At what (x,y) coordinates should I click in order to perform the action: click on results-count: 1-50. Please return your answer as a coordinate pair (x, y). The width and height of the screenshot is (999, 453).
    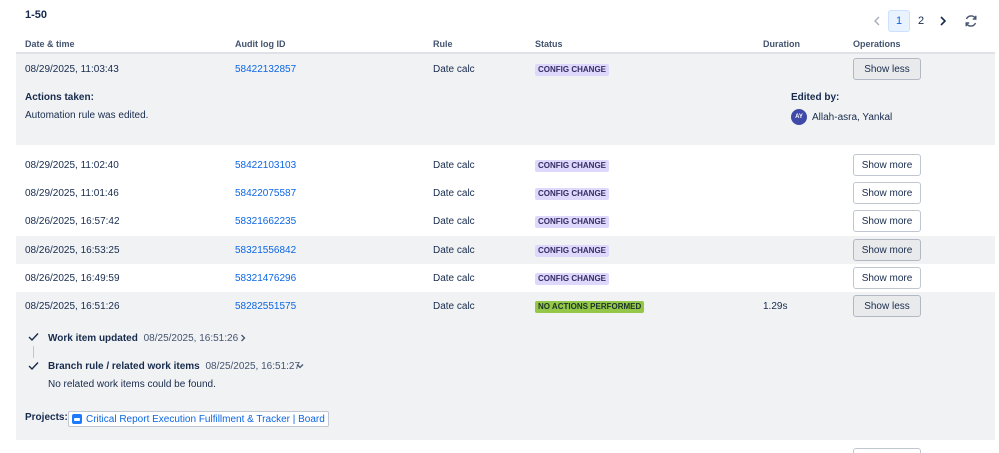
    Looking at the image, I should click on (36, 15).